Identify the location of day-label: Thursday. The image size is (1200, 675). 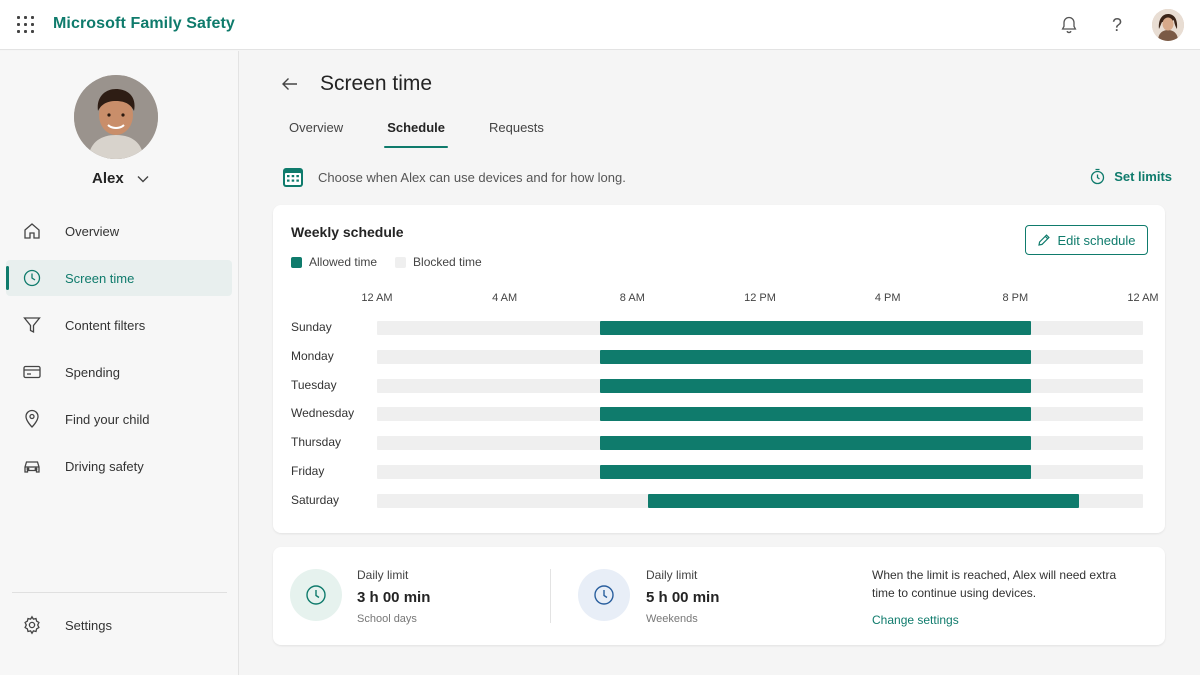
(316, 442).